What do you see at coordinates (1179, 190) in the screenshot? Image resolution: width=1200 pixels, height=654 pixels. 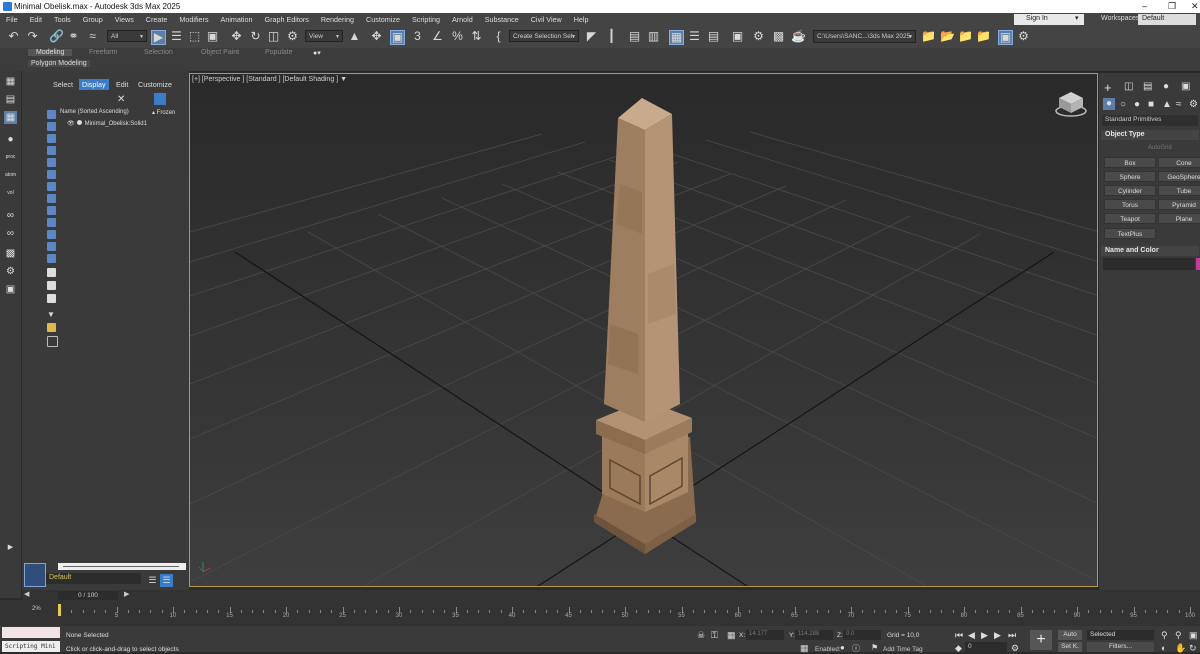 I see `tube-button: Tube` at bounding box center [1179, 190].